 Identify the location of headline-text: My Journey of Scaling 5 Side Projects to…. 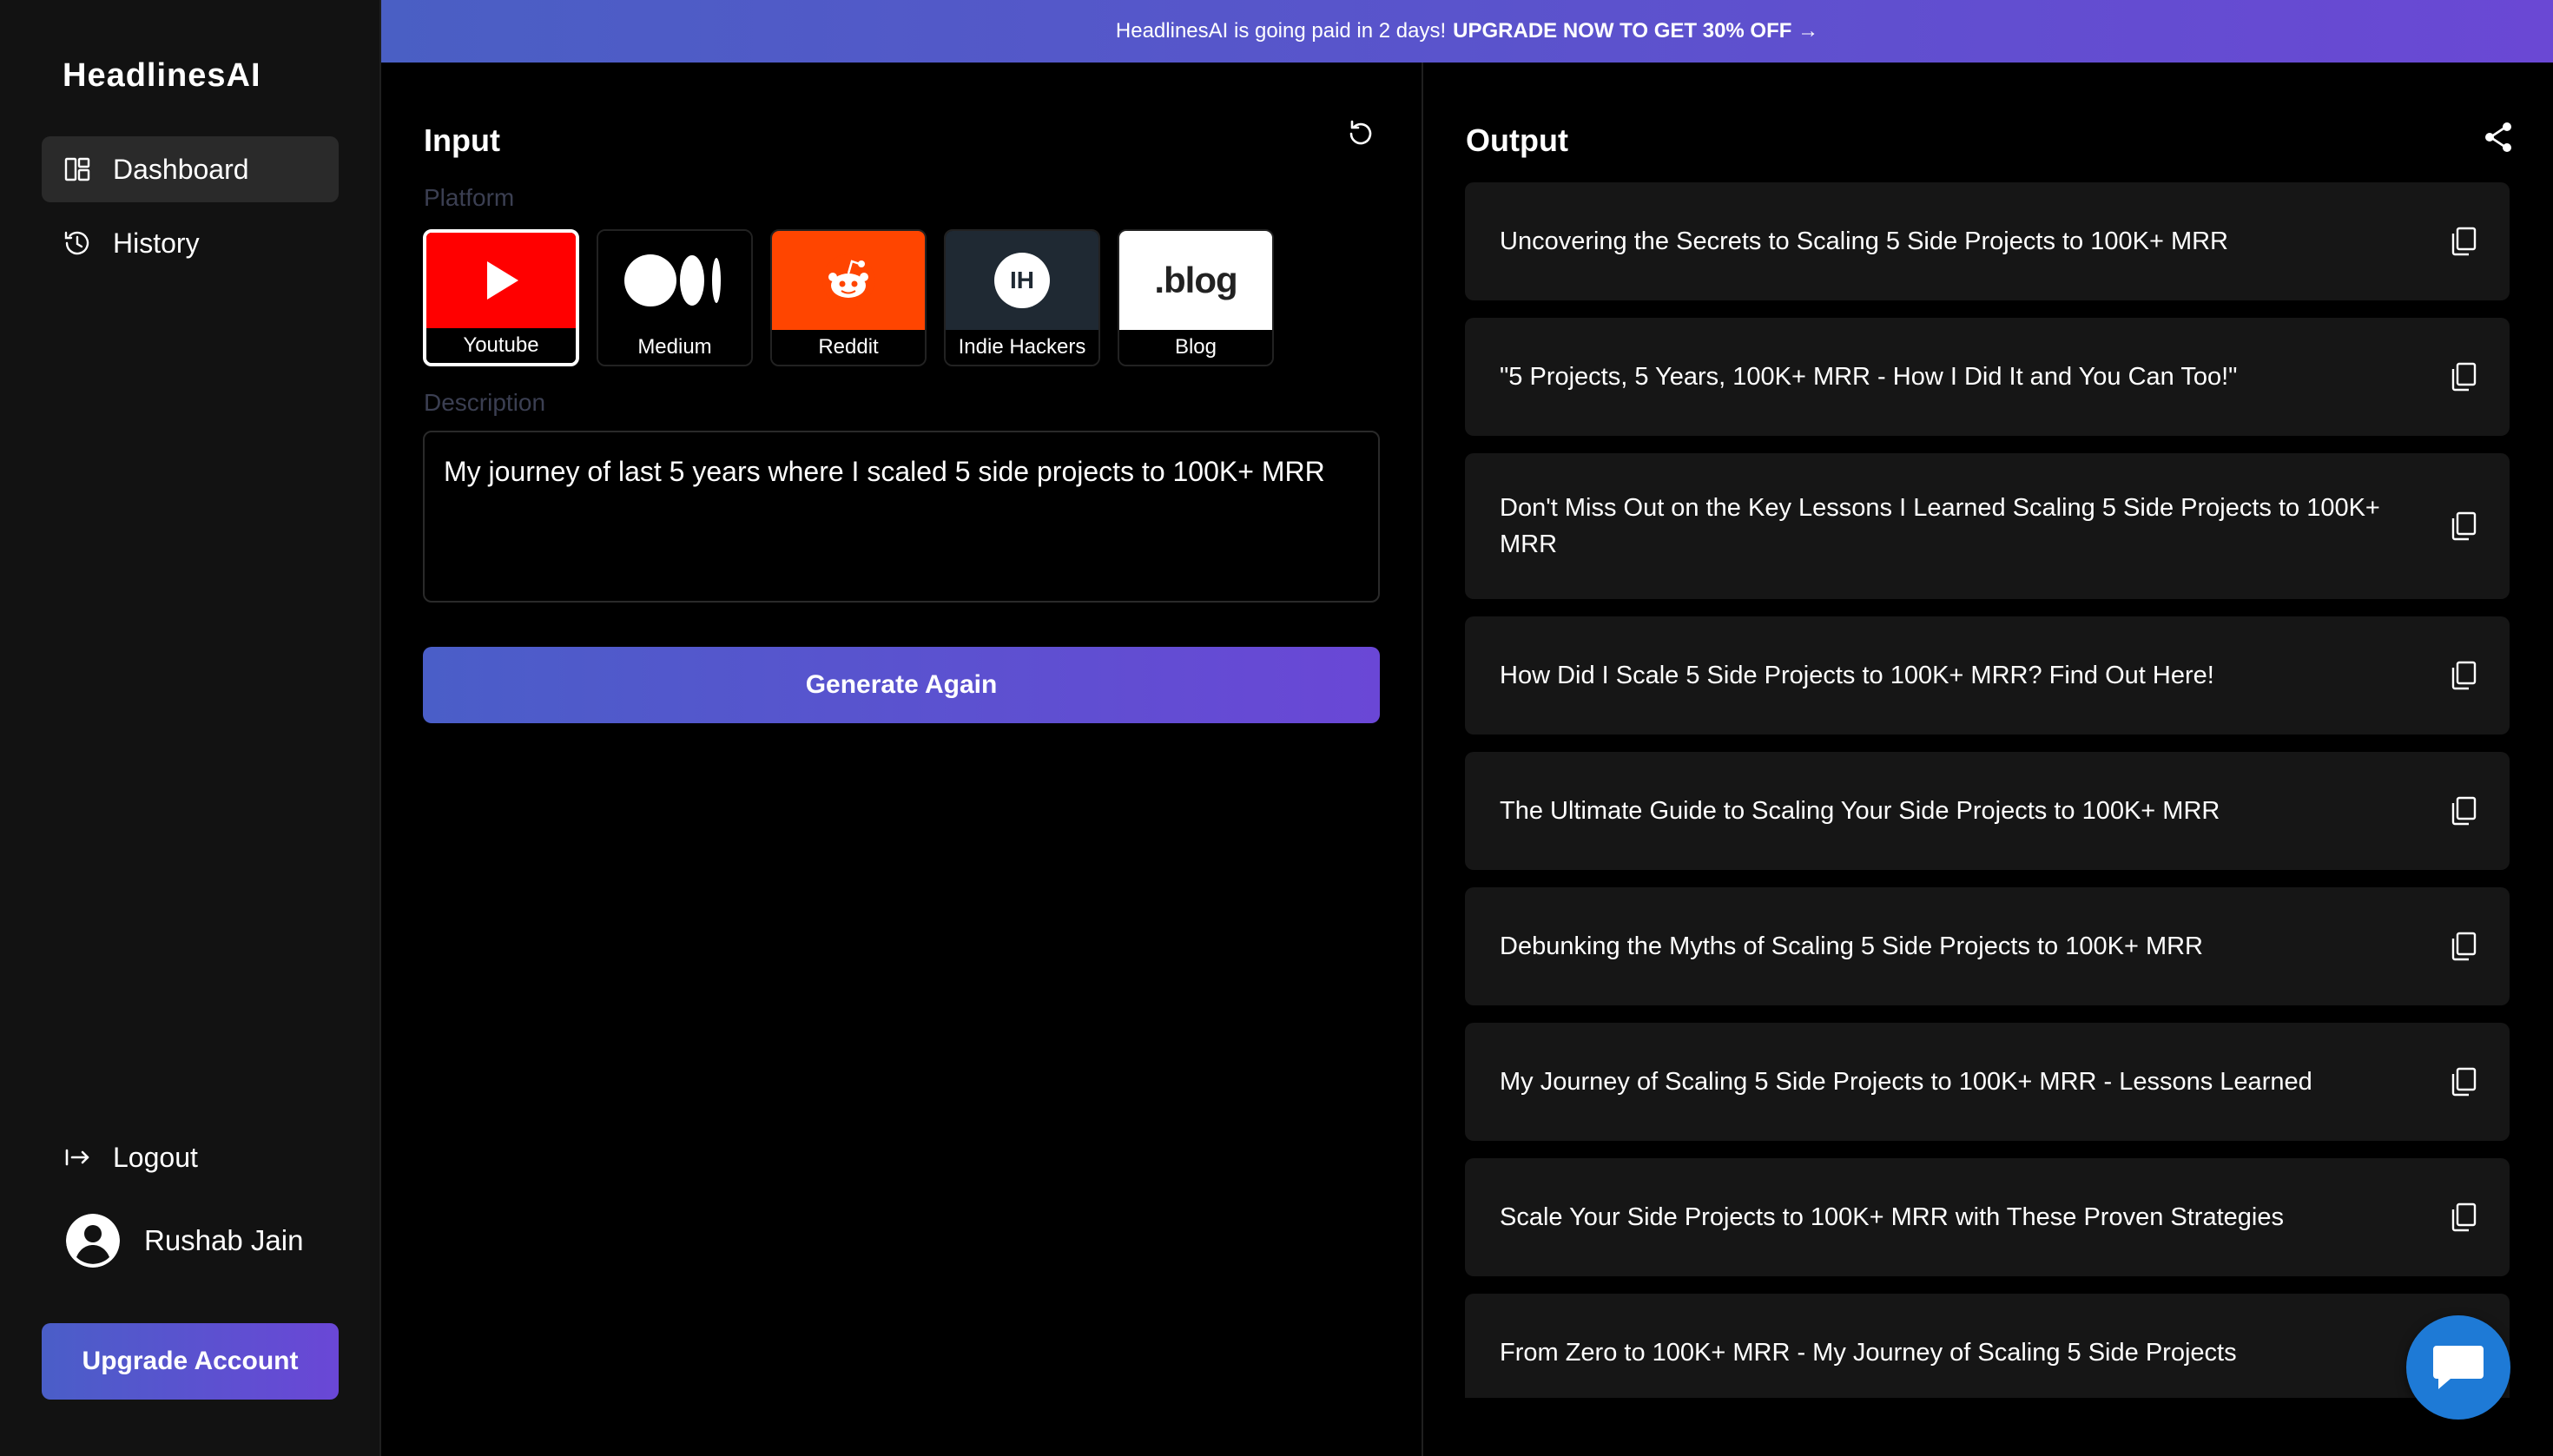
(1906, 1082).